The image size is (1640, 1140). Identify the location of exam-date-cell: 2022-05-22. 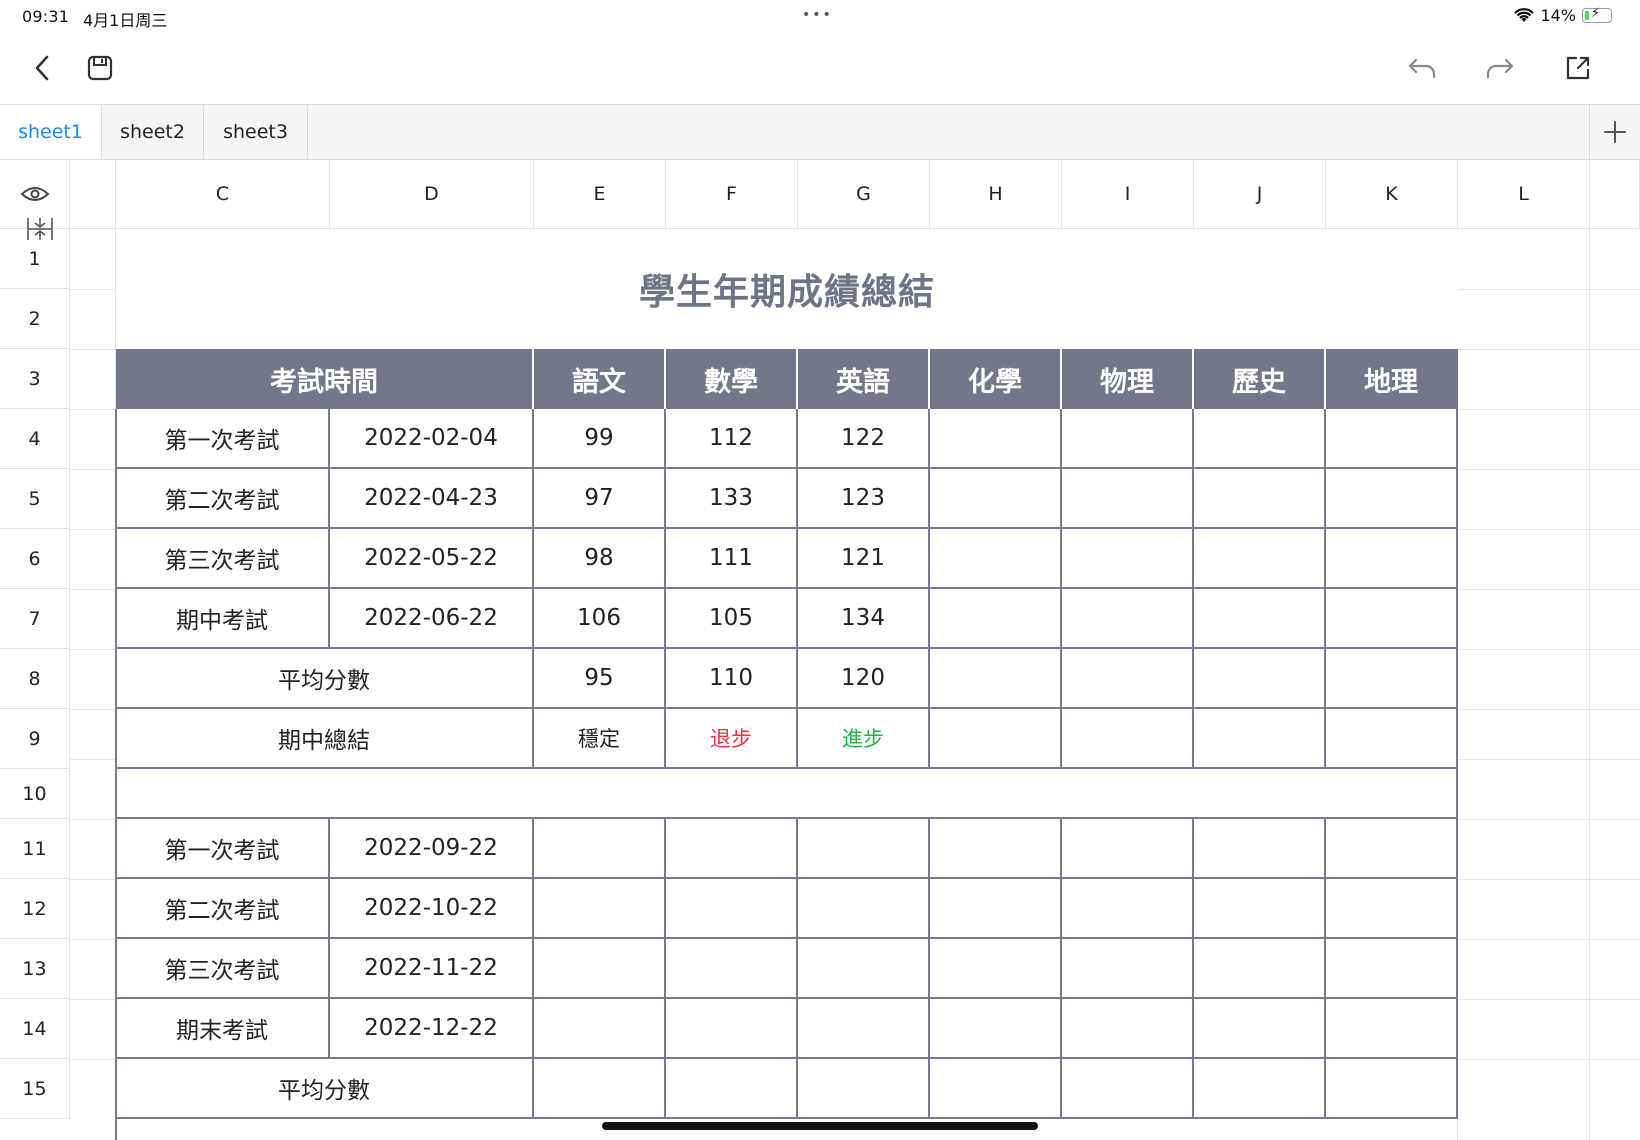
(432, 559).